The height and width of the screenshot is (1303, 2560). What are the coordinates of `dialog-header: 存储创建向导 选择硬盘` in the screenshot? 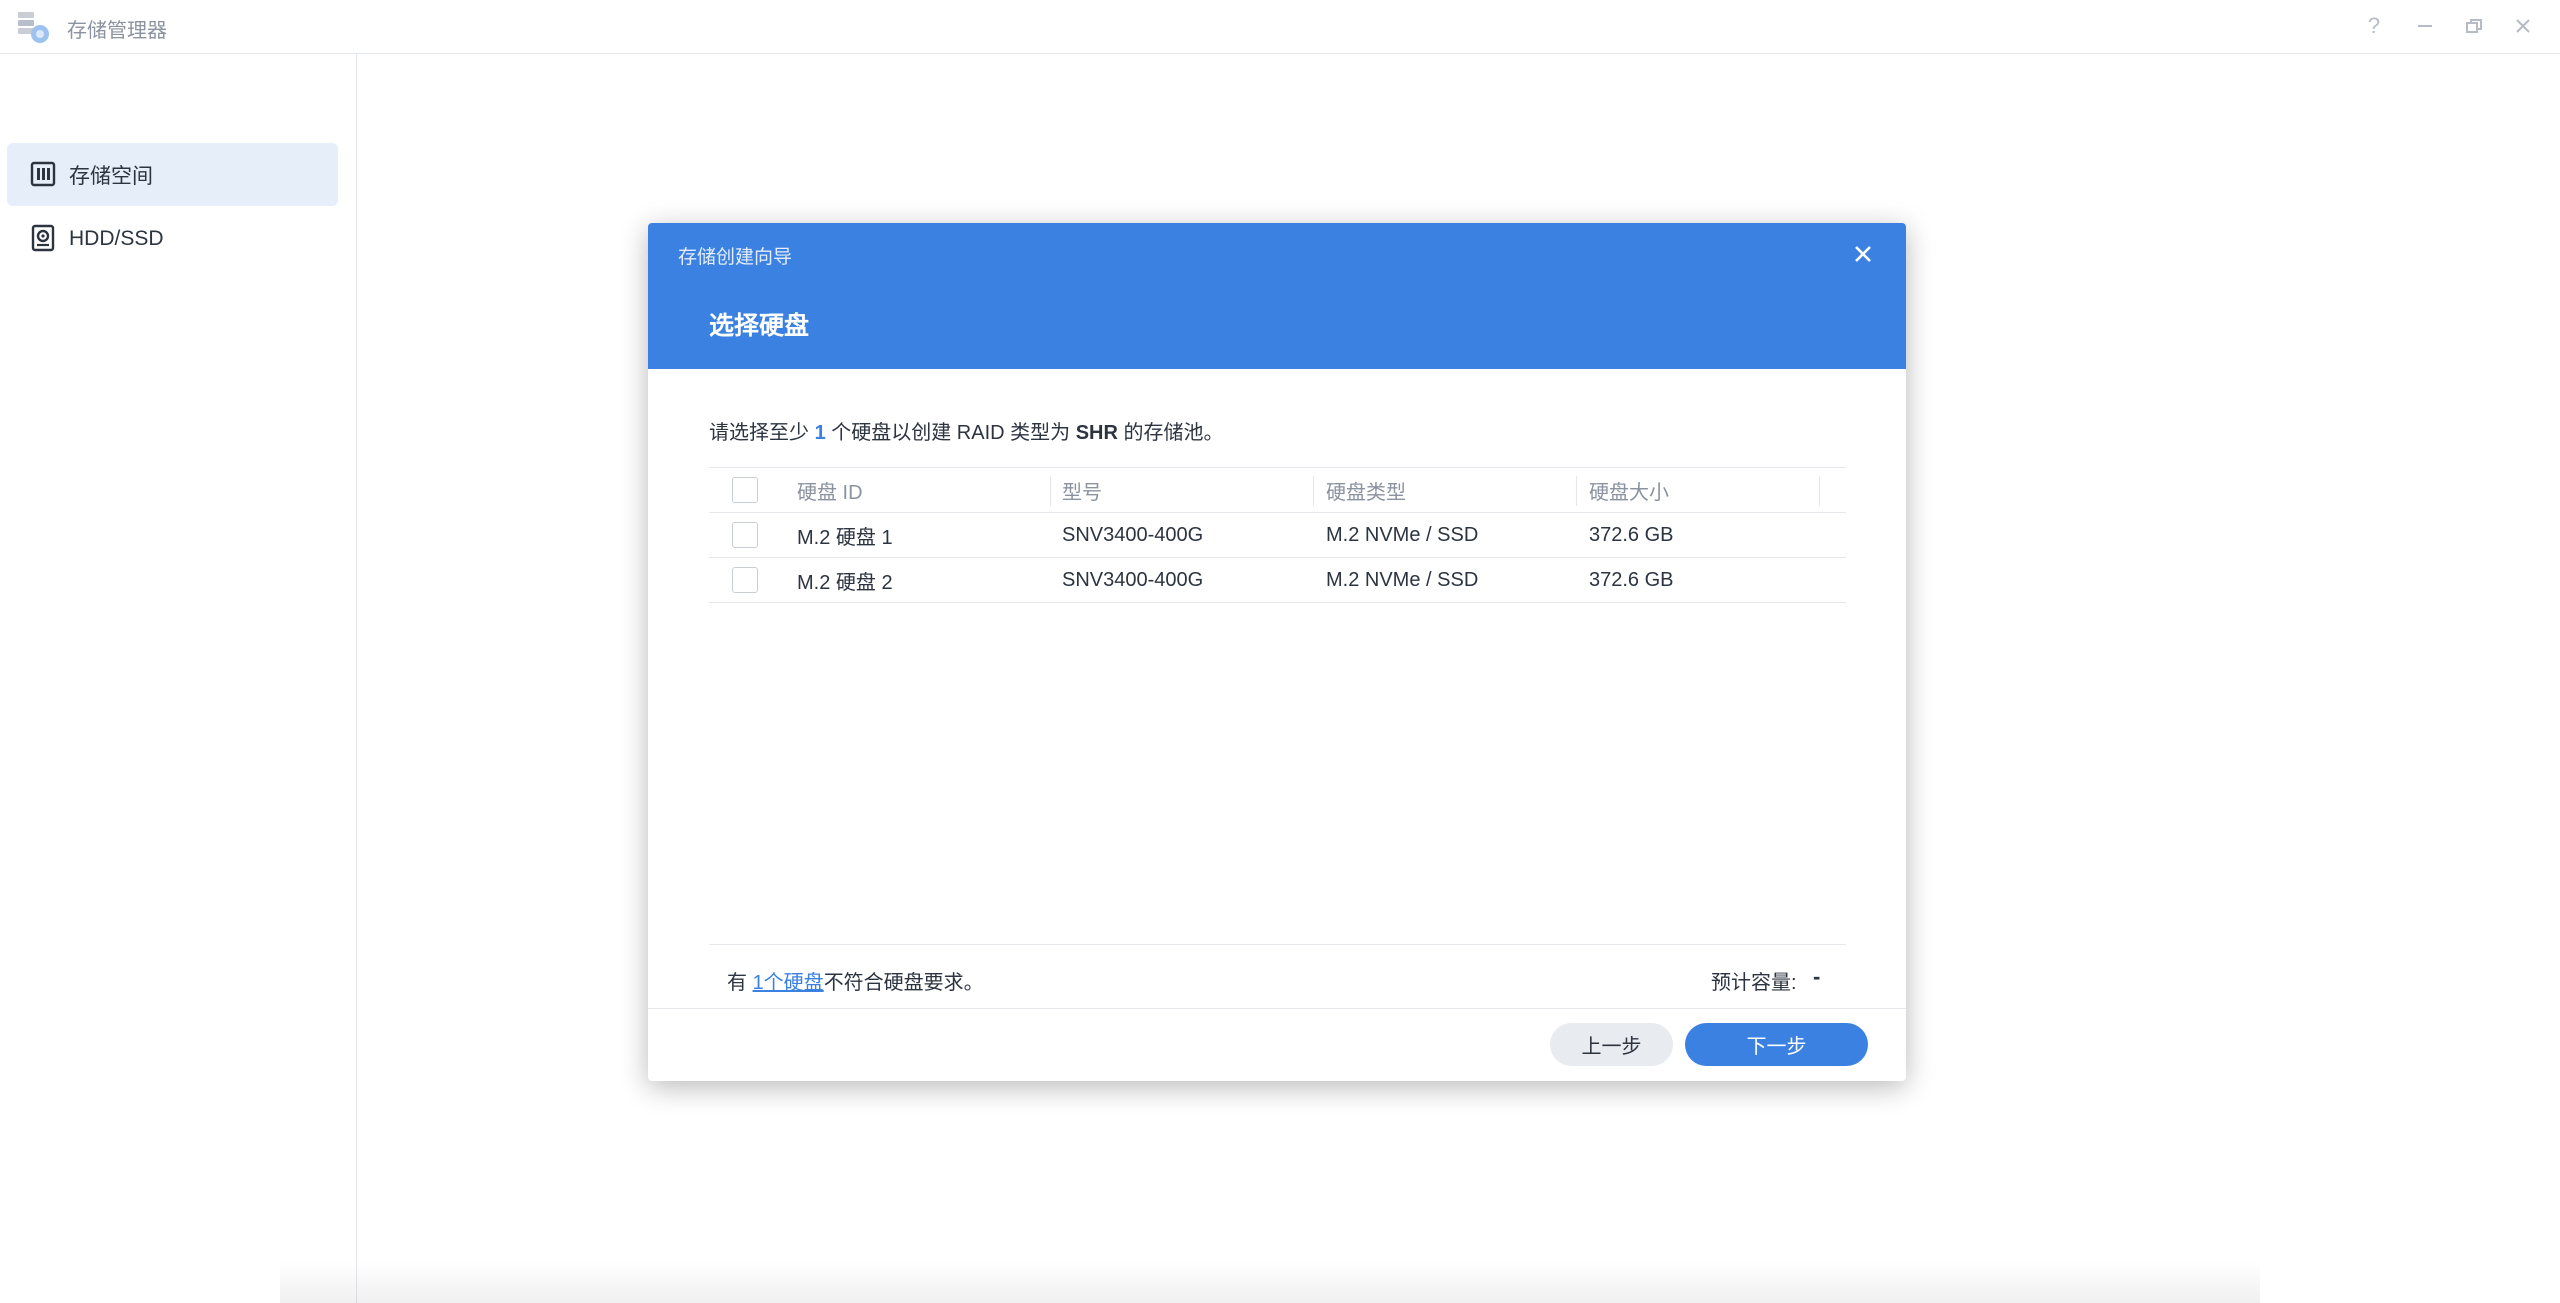 It's located at (1277, 296).